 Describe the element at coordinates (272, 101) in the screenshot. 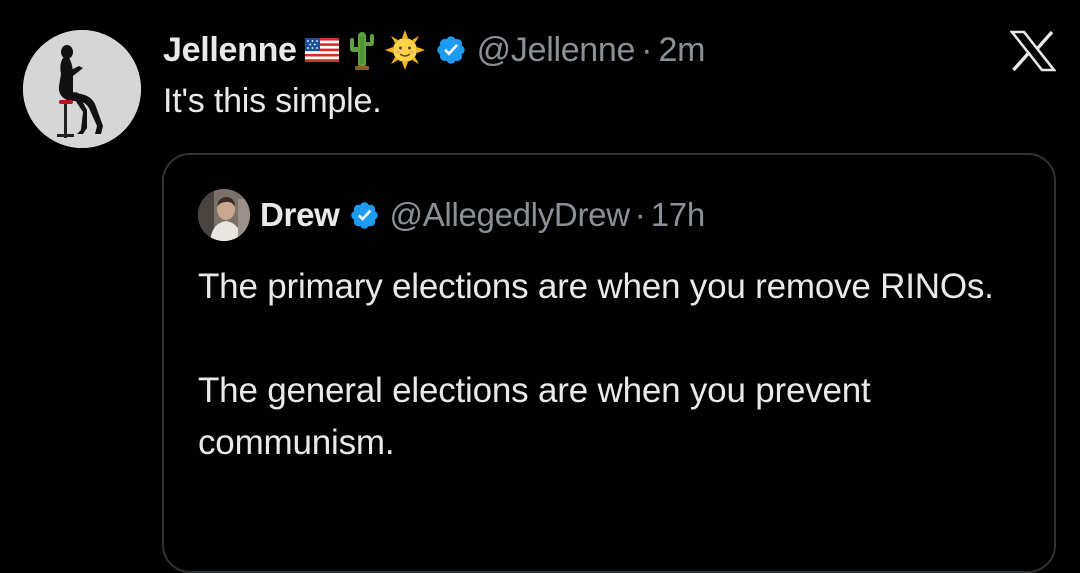

I see `tweet-text: It's this simple.` at that location.